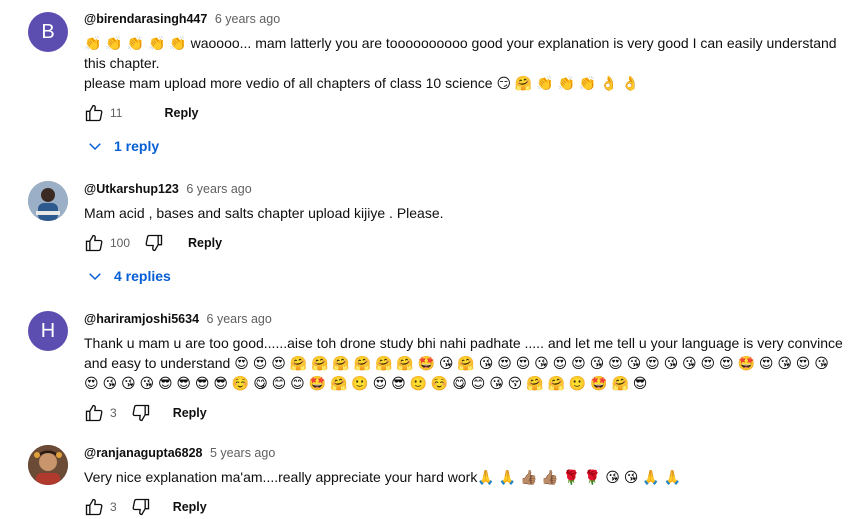 The image size is (859, 519). Describe the element at coordinates (120, 243) in the screenshot. I see `like-count: 100` at that location.